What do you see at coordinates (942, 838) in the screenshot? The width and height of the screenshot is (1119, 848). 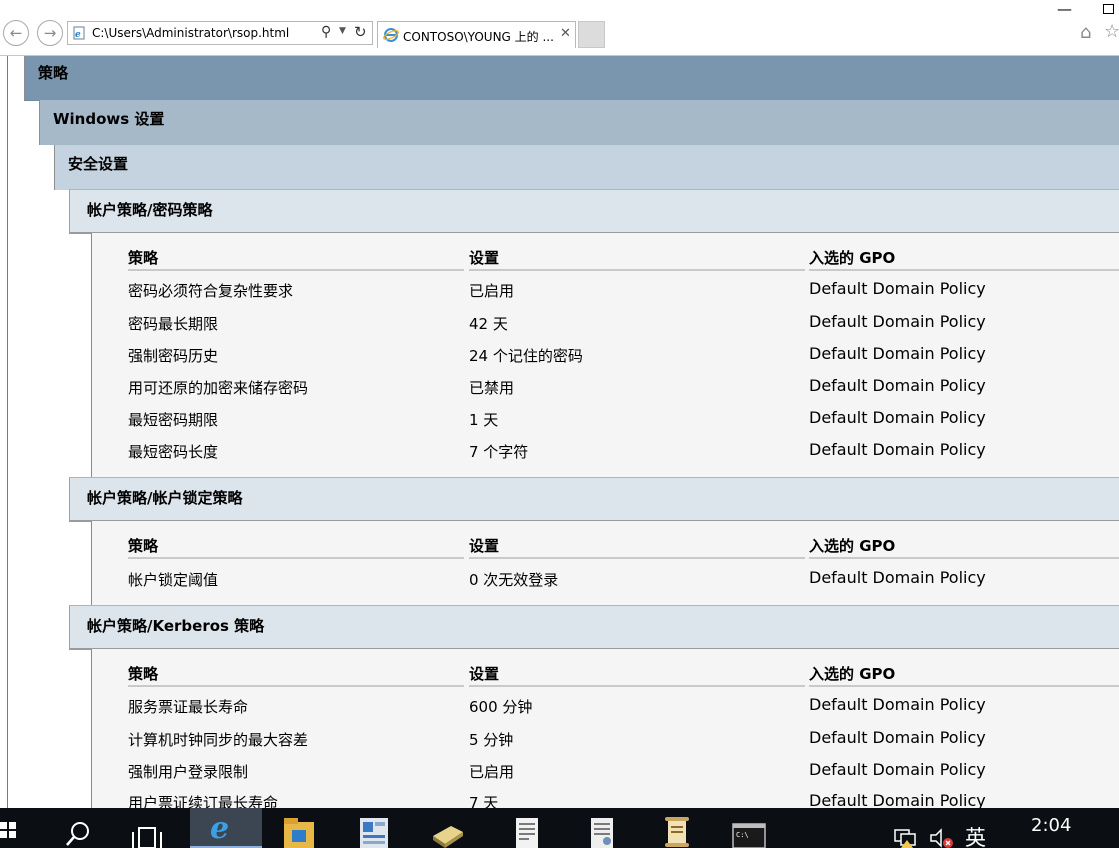 I see `volume-muted-icon` at bounding box center [942, 838].